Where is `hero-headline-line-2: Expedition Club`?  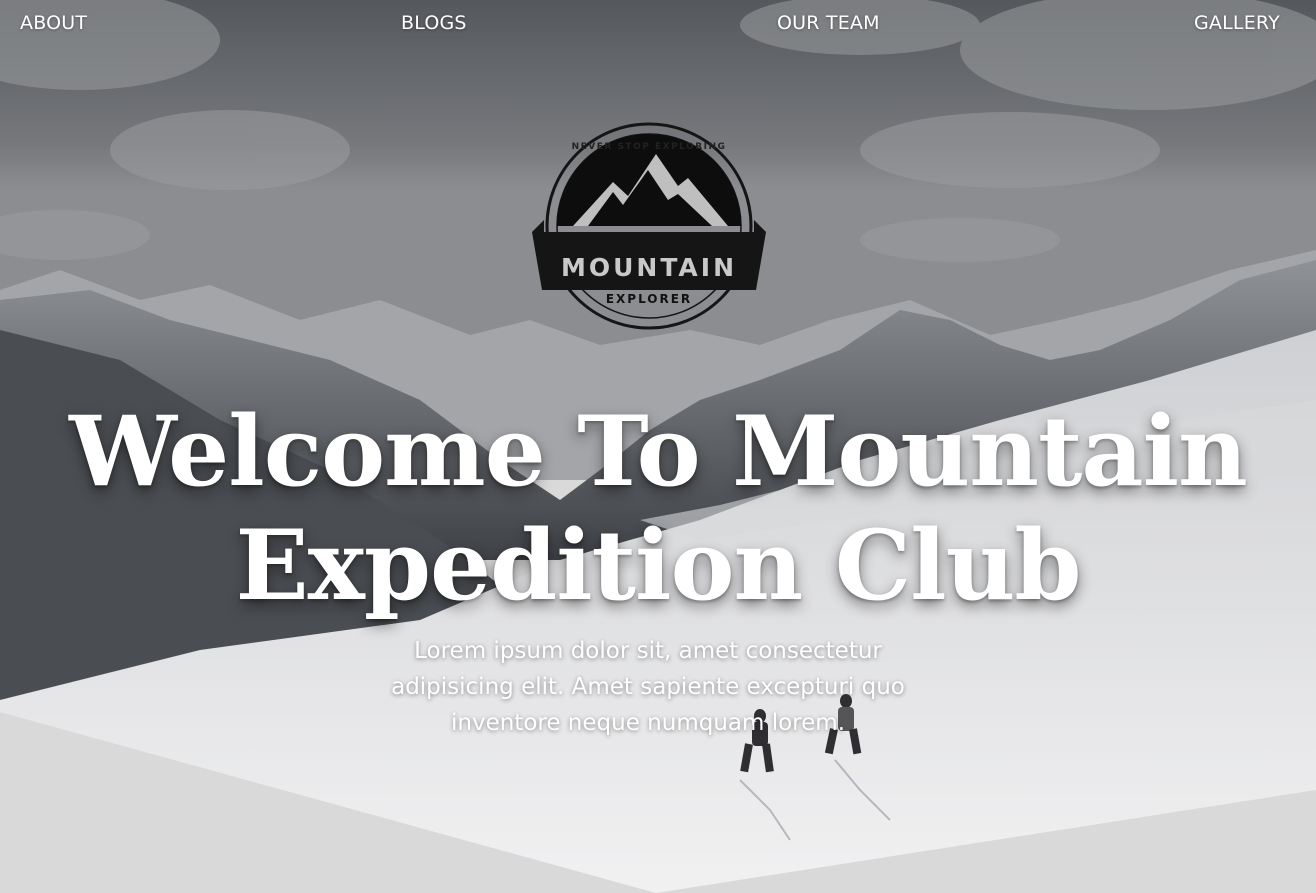 hero-headline-line-2: Expedition Club is located at coordinates (658, 565).